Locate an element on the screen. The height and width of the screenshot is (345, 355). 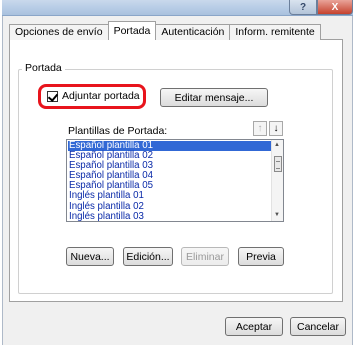
attach-cover-label: Adjuntar portada is located at coordinates (101, 96).